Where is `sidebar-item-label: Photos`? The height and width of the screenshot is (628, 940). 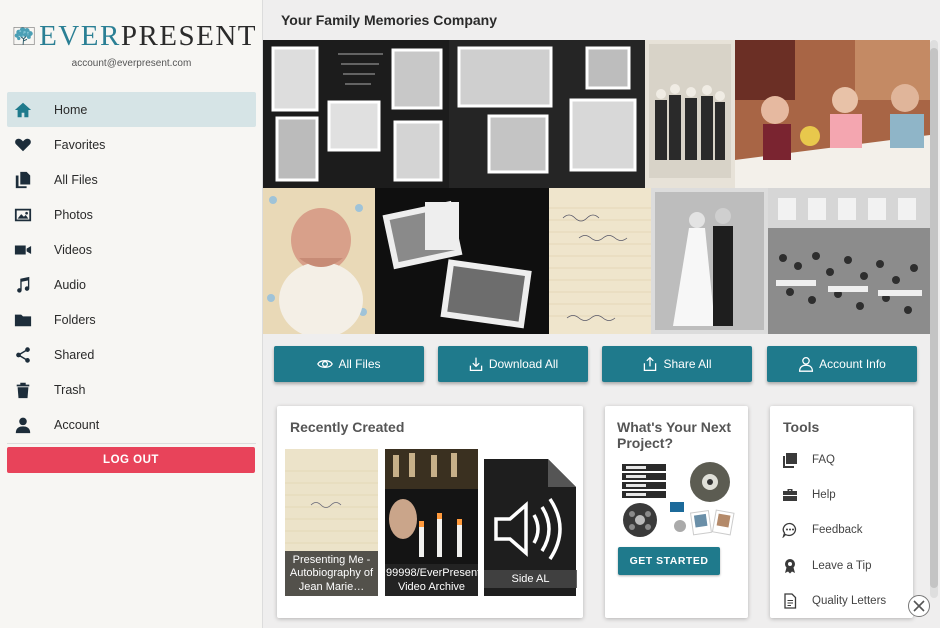 sidebar-item-label: Photos is located at coordinates (73, 214).